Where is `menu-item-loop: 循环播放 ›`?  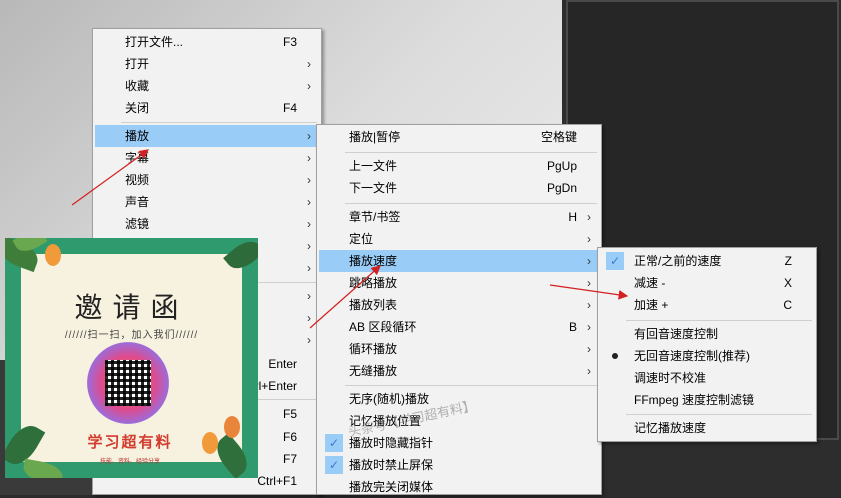
menu-item-loop: 循环播放 › is located at coordinates (459, 349).